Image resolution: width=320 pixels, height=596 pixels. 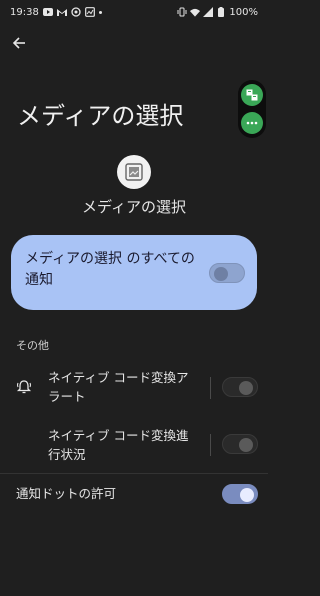 I want to click on image-picker-icon, so click(x=134, y=172).